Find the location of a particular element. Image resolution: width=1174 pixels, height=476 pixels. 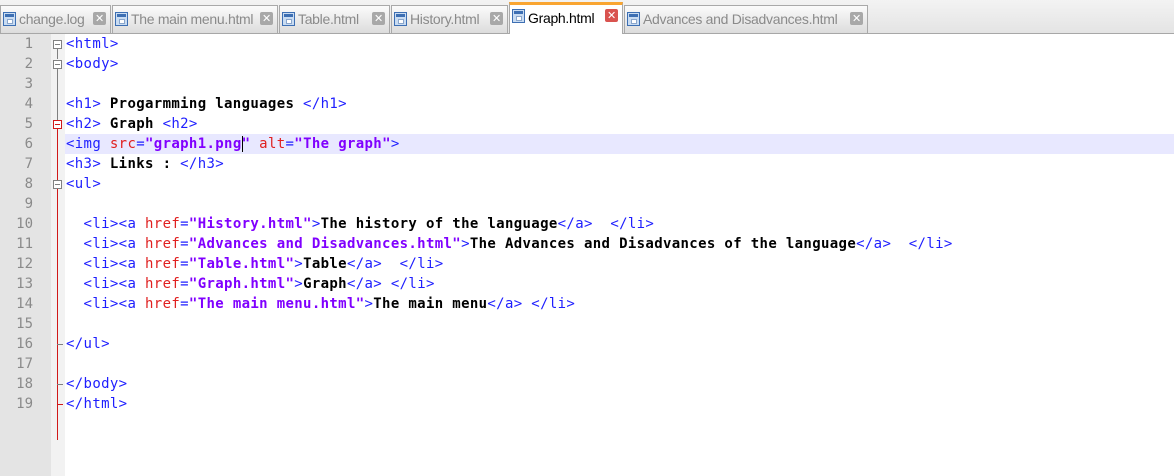

code-line: </html> is located at coordinates (96, 404).